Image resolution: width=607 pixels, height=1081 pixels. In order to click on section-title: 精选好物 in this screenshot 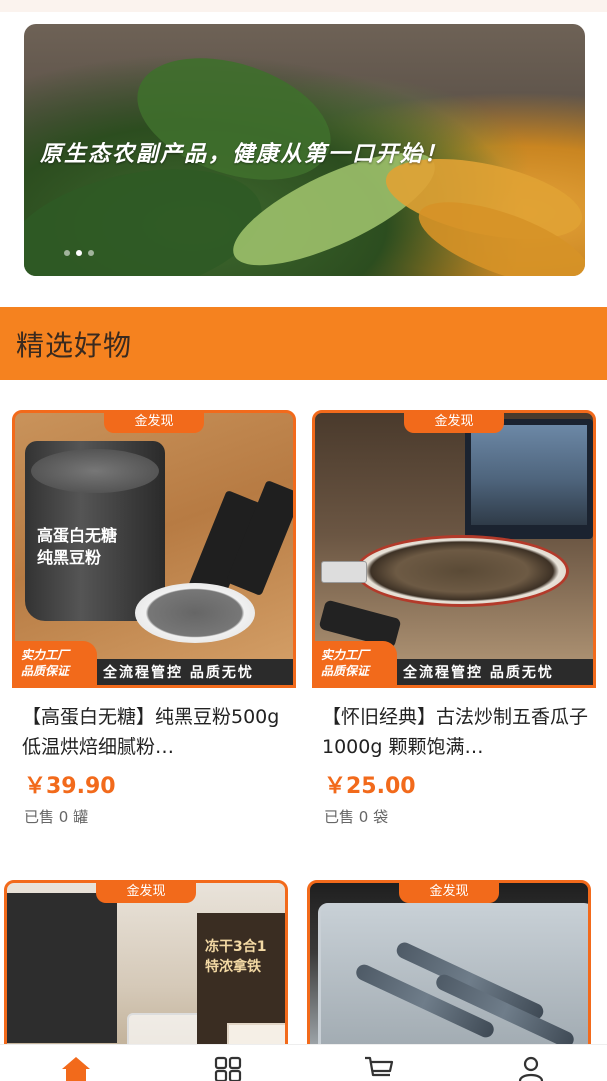, I will do `click(74, 345)`.